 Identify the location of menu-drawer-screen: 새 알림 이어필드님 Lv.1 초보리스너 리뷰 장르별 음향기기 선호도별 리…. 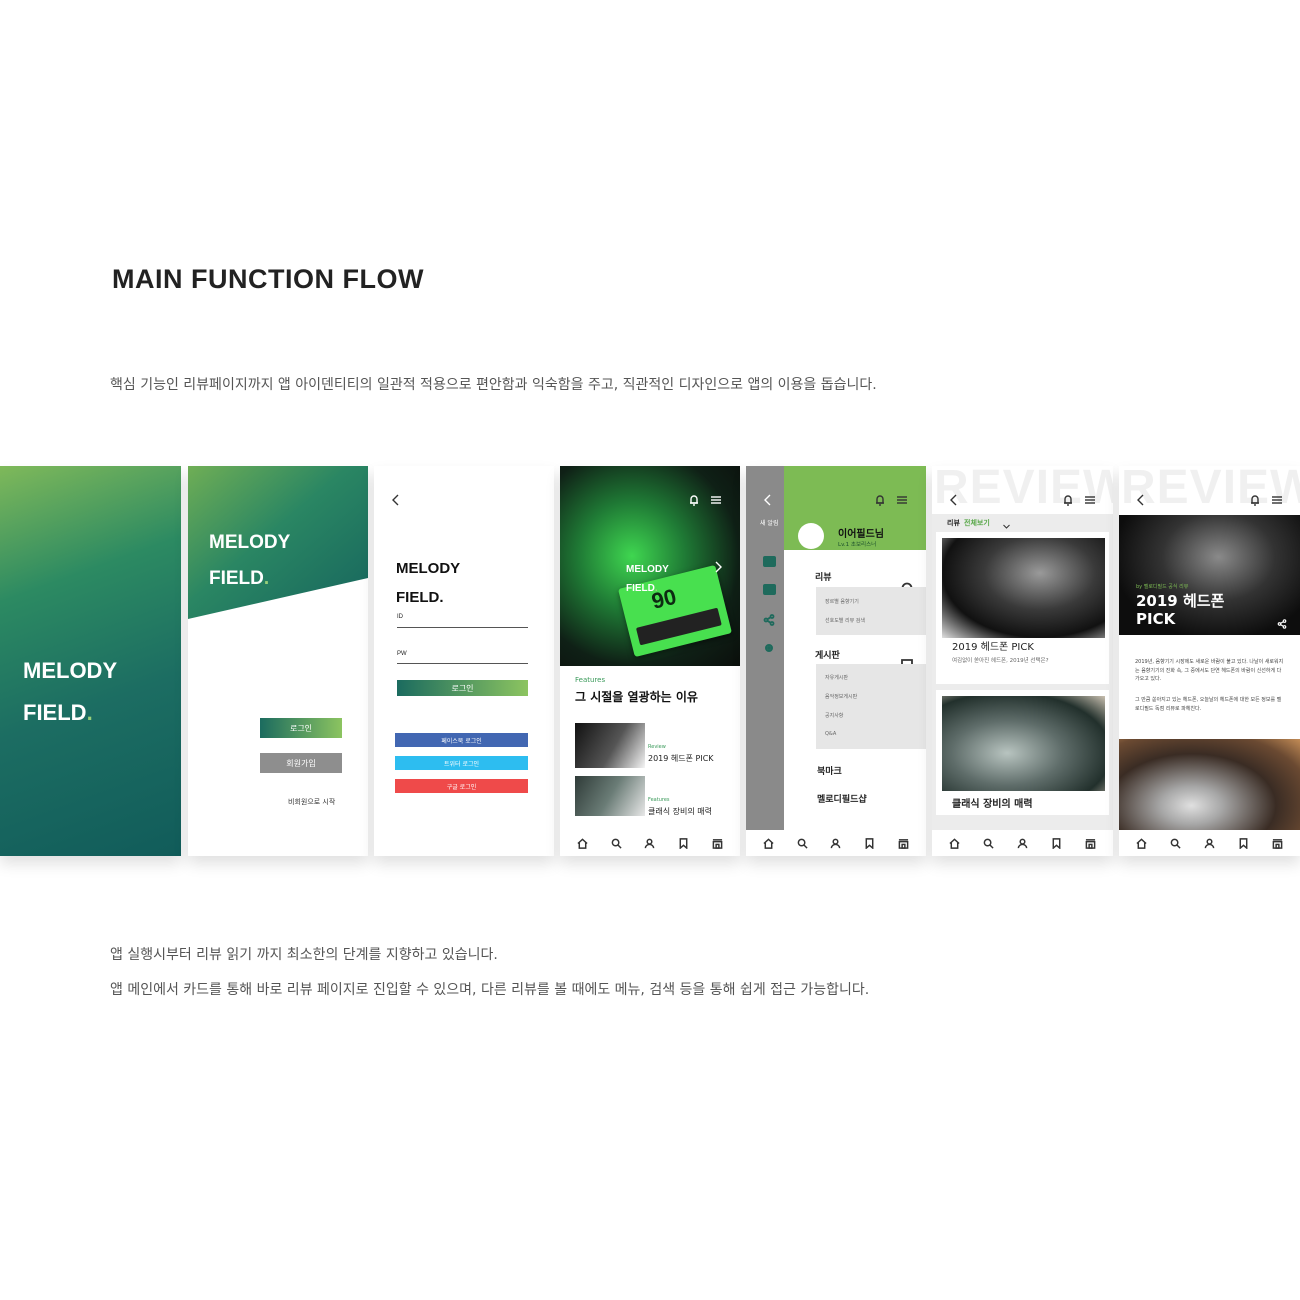
(836, 661).